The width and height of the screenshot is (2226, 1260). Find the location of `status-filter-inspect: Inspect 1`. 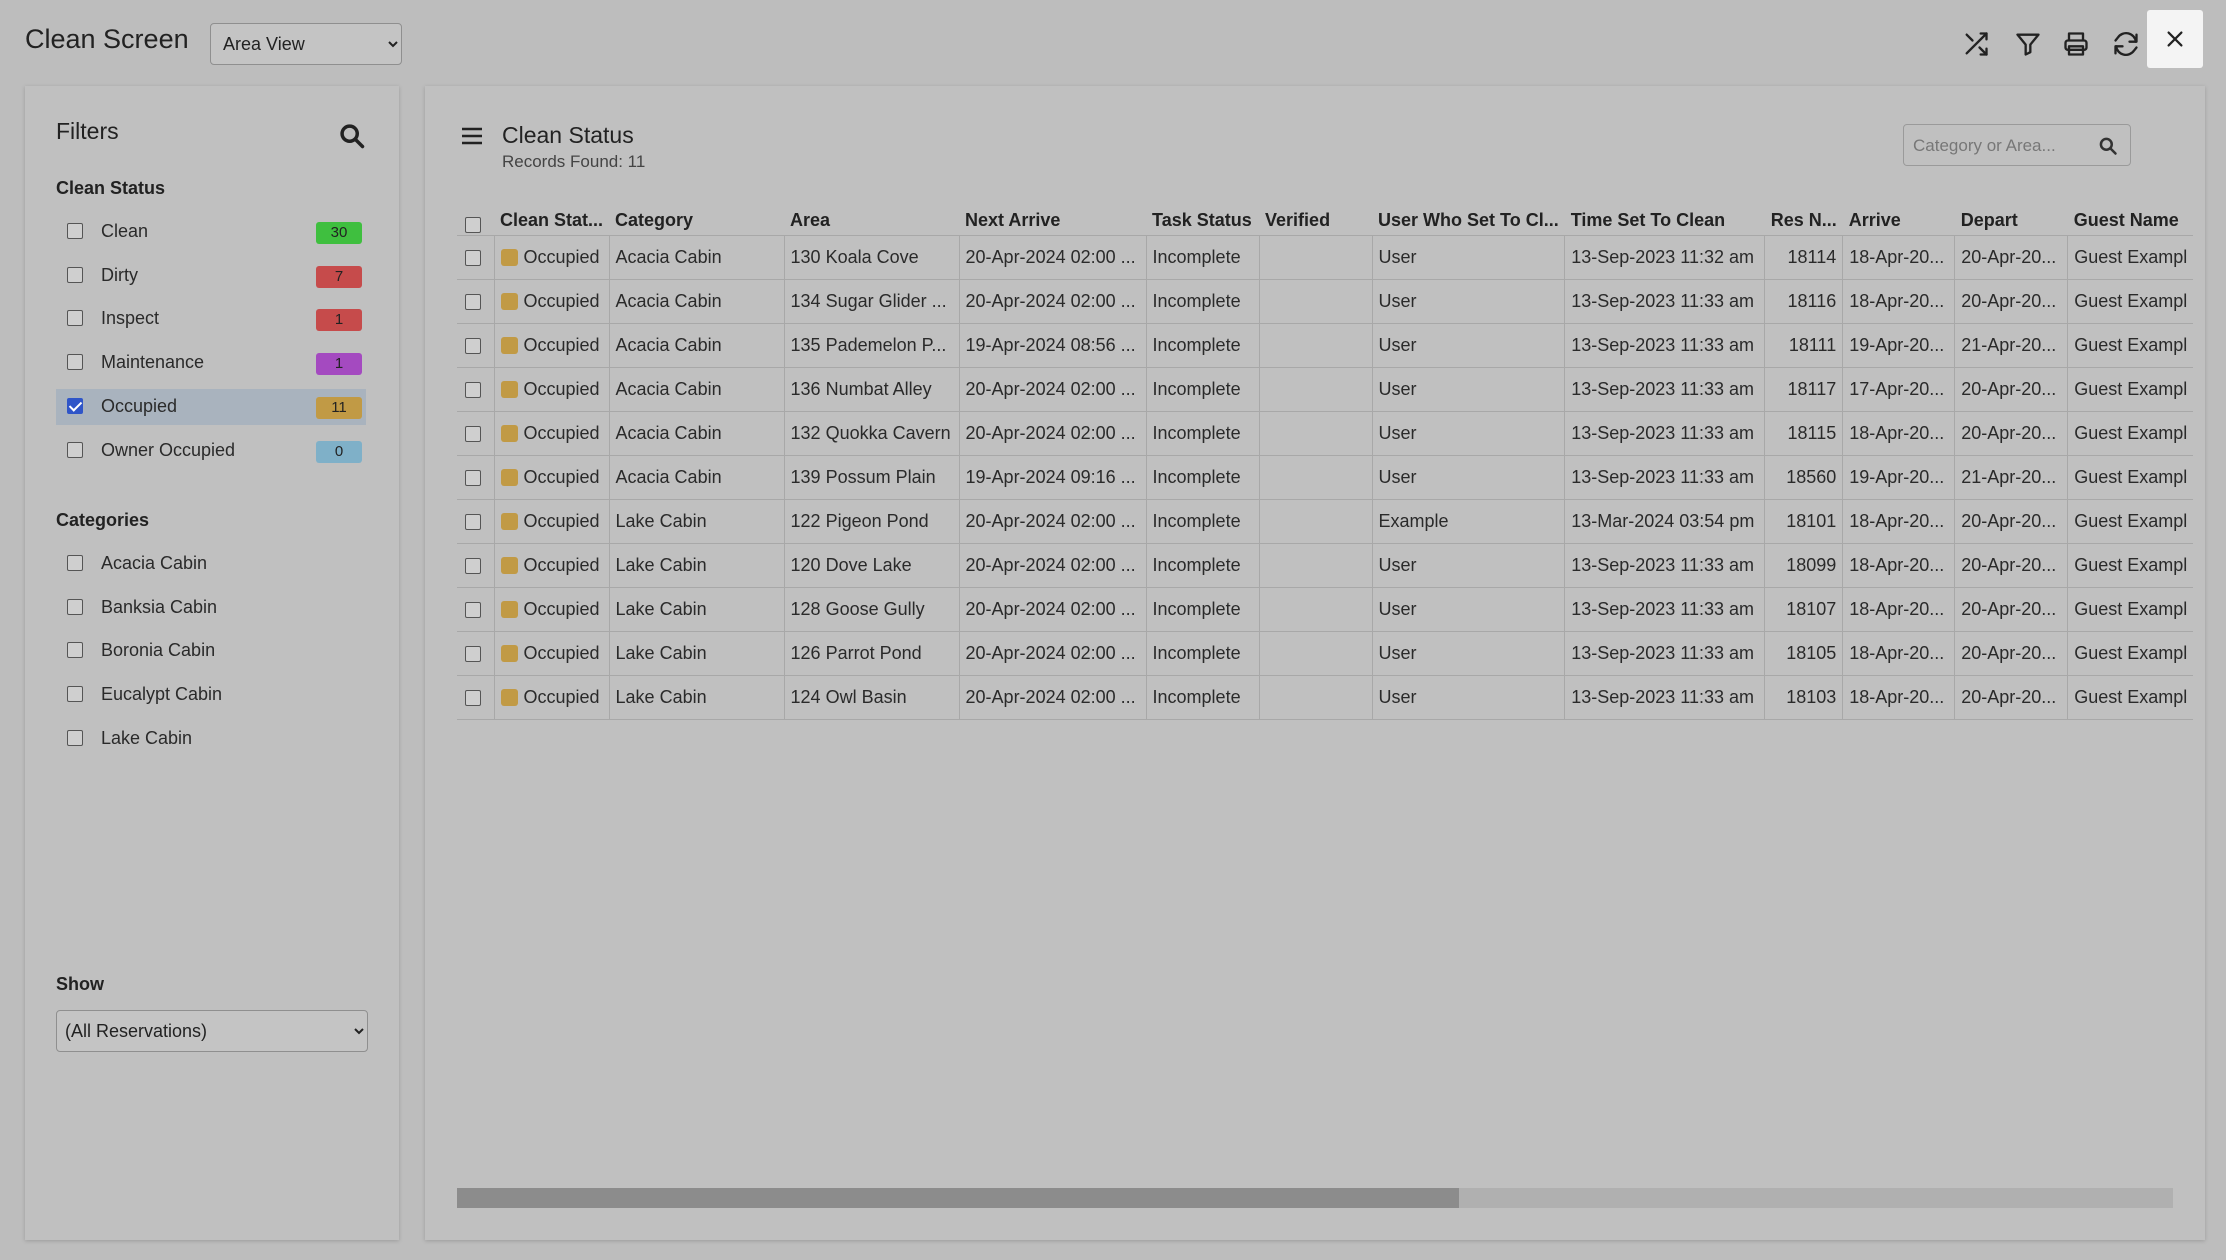

status-filter-inspect: Inspect 1 is located at coordinates (211, 319).